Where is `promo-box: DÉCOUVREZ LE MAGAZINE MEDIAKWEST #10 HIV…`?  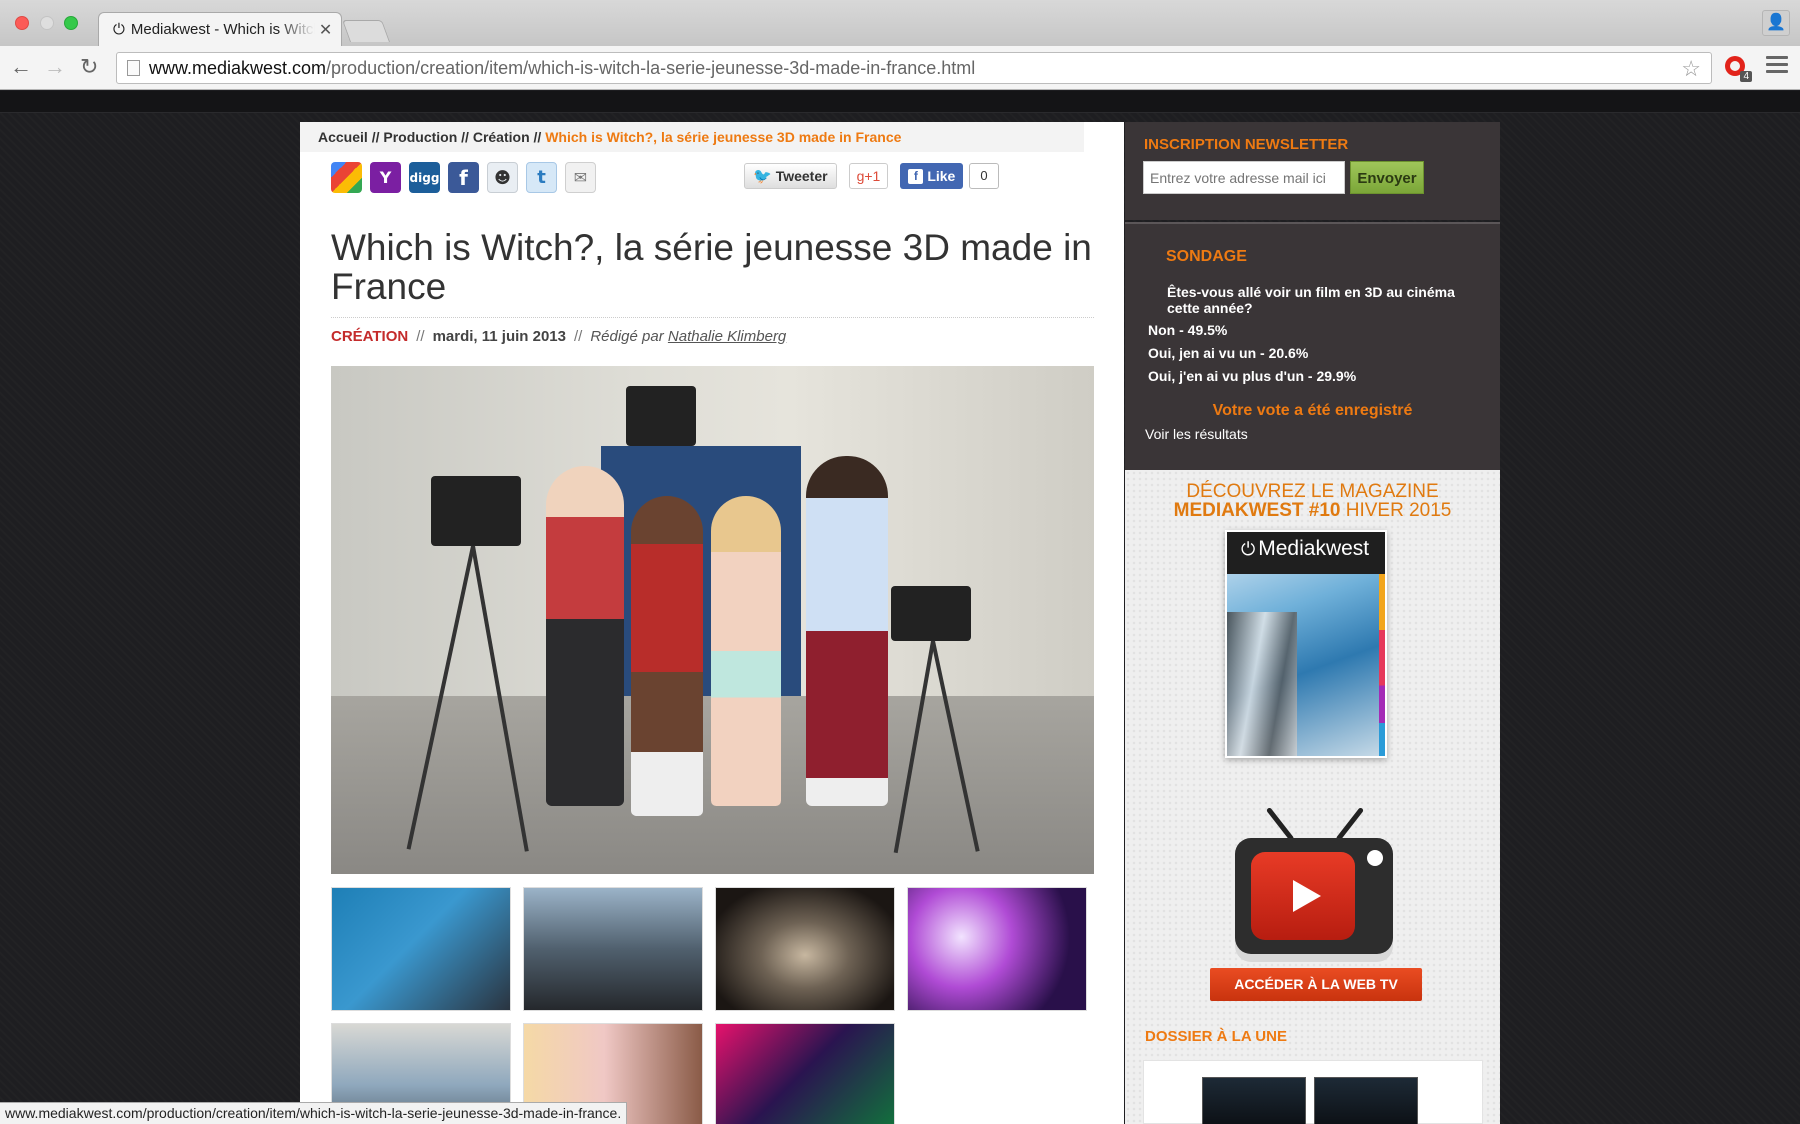 promo-box: DÉCOUVREZ LE MAGAZINE MEDIAKWEST #10 HIV… is located at coordinates (1312, 797).